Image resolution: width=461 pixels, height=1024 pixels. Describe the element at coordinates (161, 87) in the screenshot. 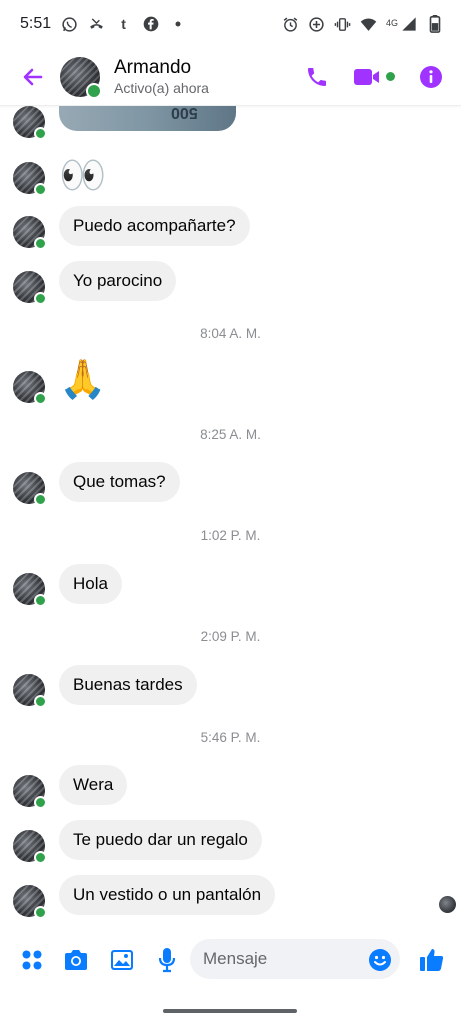

I see `contact-status: Activo(a) ahora` at that location.